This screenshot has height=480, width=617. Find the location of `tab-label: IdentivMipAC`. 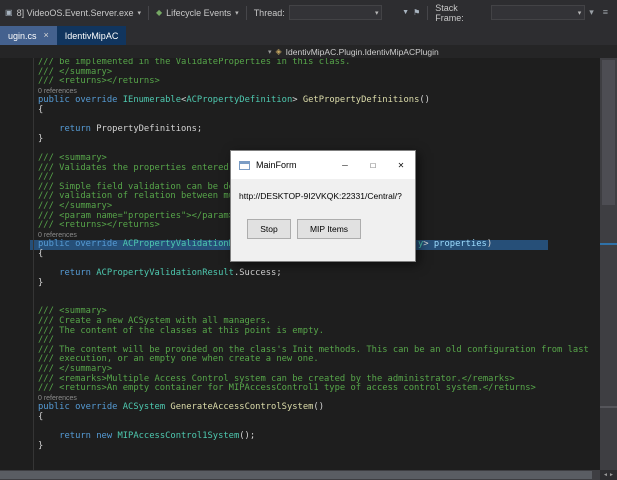

tab-label: IdentivMipAC is located at coordinates (91, 35).